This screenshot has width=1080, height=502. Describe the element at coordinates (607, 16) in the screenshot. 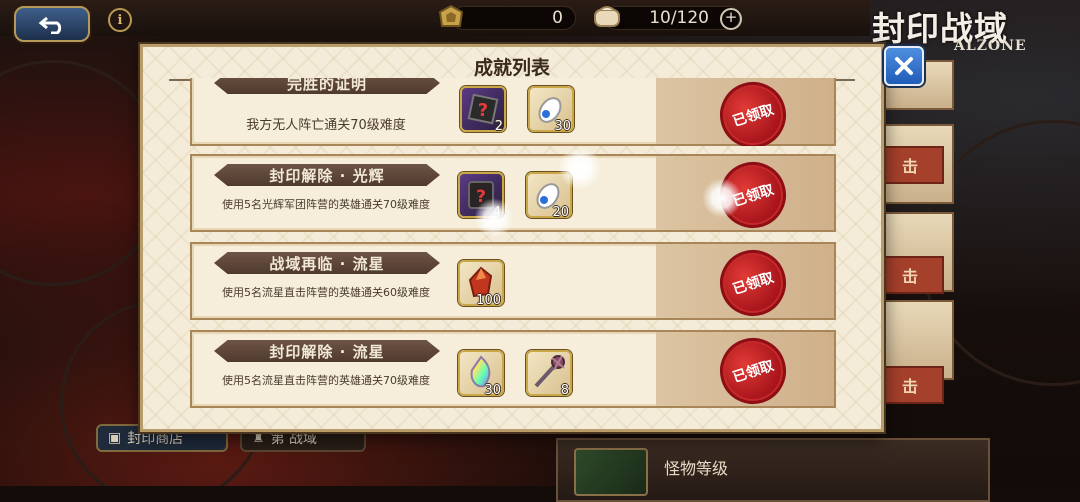

I see `bread-icon` at that location.